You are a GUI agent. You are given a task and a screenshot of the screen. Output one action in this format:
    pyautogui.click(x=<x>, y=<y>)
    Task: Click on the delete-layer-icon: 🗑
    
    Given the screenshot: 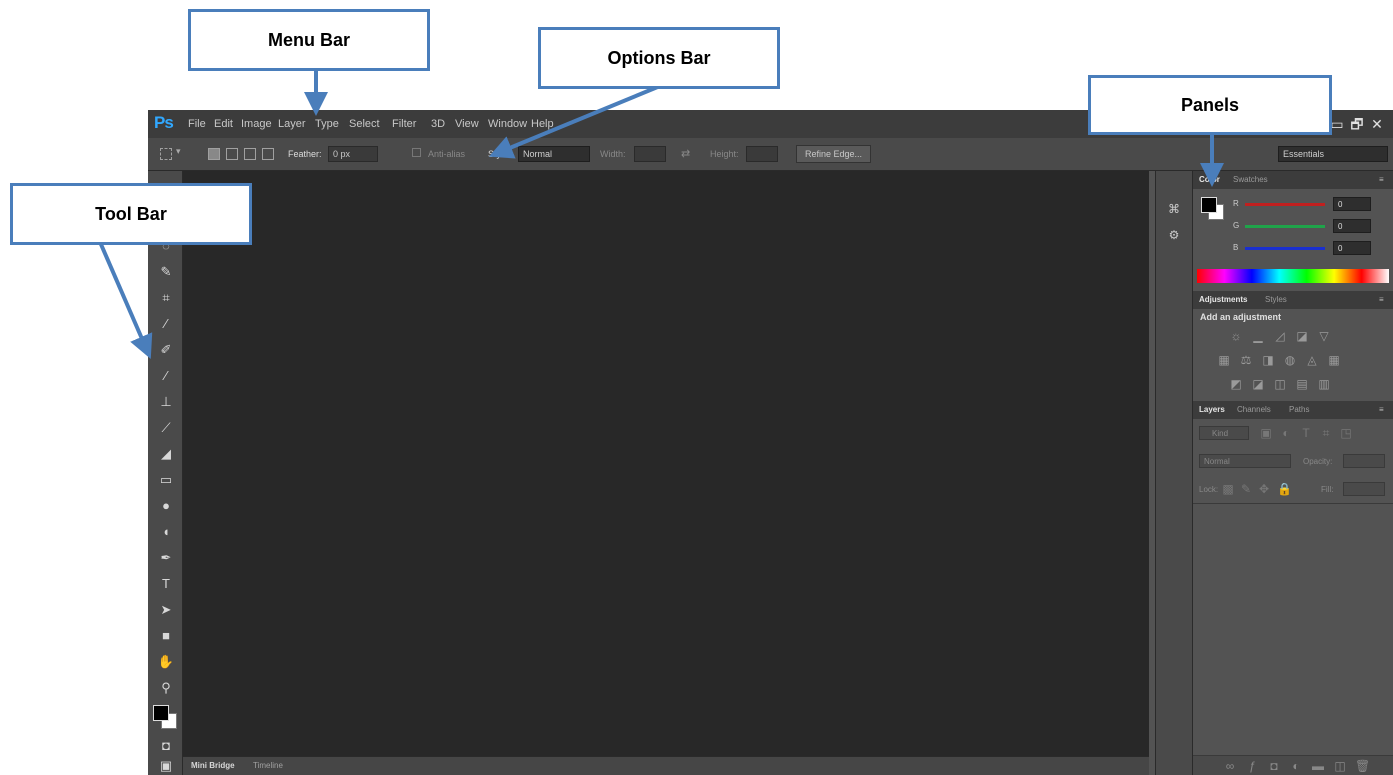 What is the action you would take?
    pyautogui.click(x=1362, y=766)
    